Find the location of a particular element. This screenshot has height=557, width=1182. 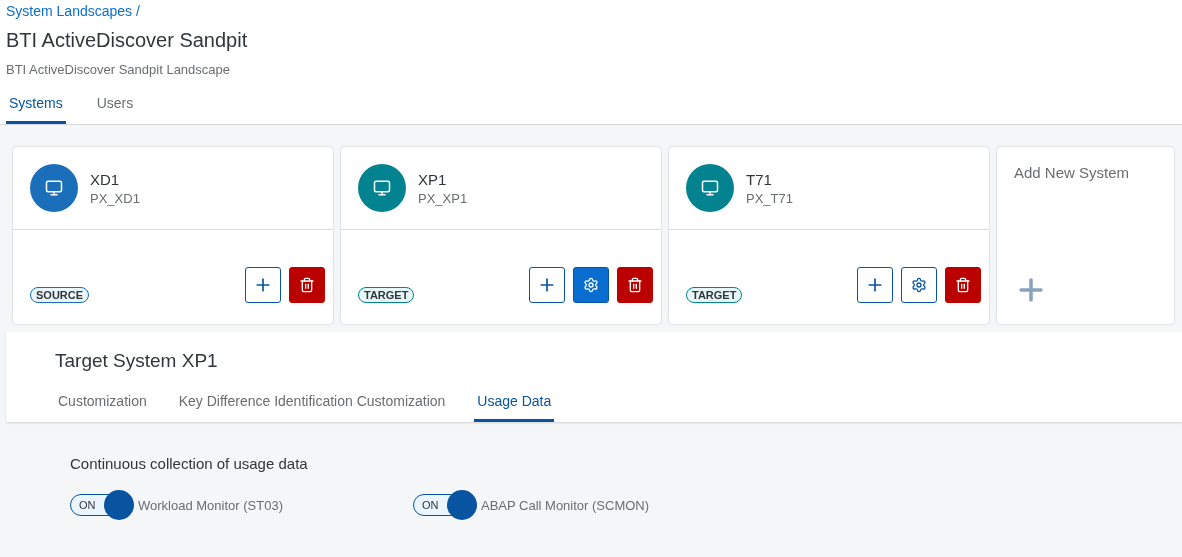

page-subtitle: BTI ActiveDiscover Sandpit Landscape is located at coordinates (118, 69).